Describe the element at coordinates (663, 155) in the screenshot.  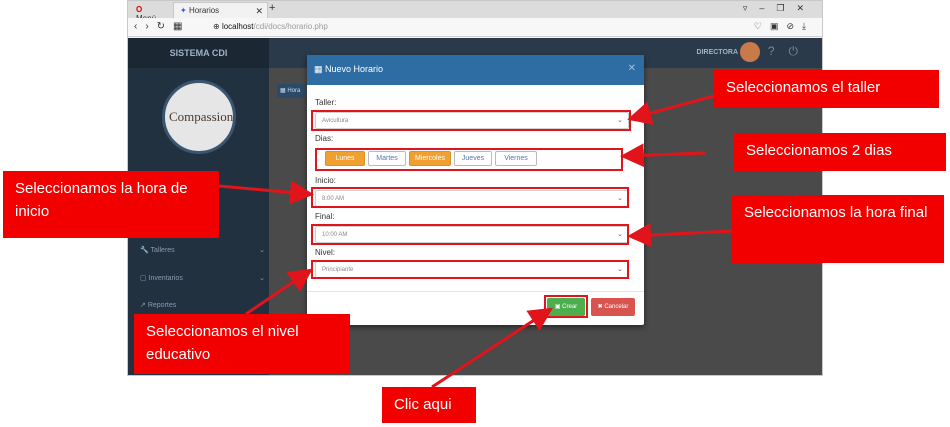
I see `arrow-dias` at that location.